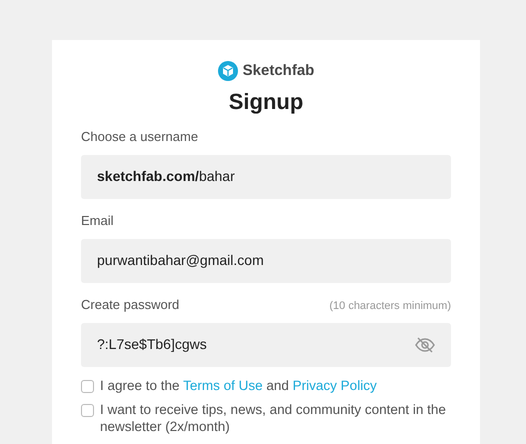  What do you see at coordinates (228, 71) in the screenshot?
I see `cube-logo-icon` at bounding box center [228, 71].